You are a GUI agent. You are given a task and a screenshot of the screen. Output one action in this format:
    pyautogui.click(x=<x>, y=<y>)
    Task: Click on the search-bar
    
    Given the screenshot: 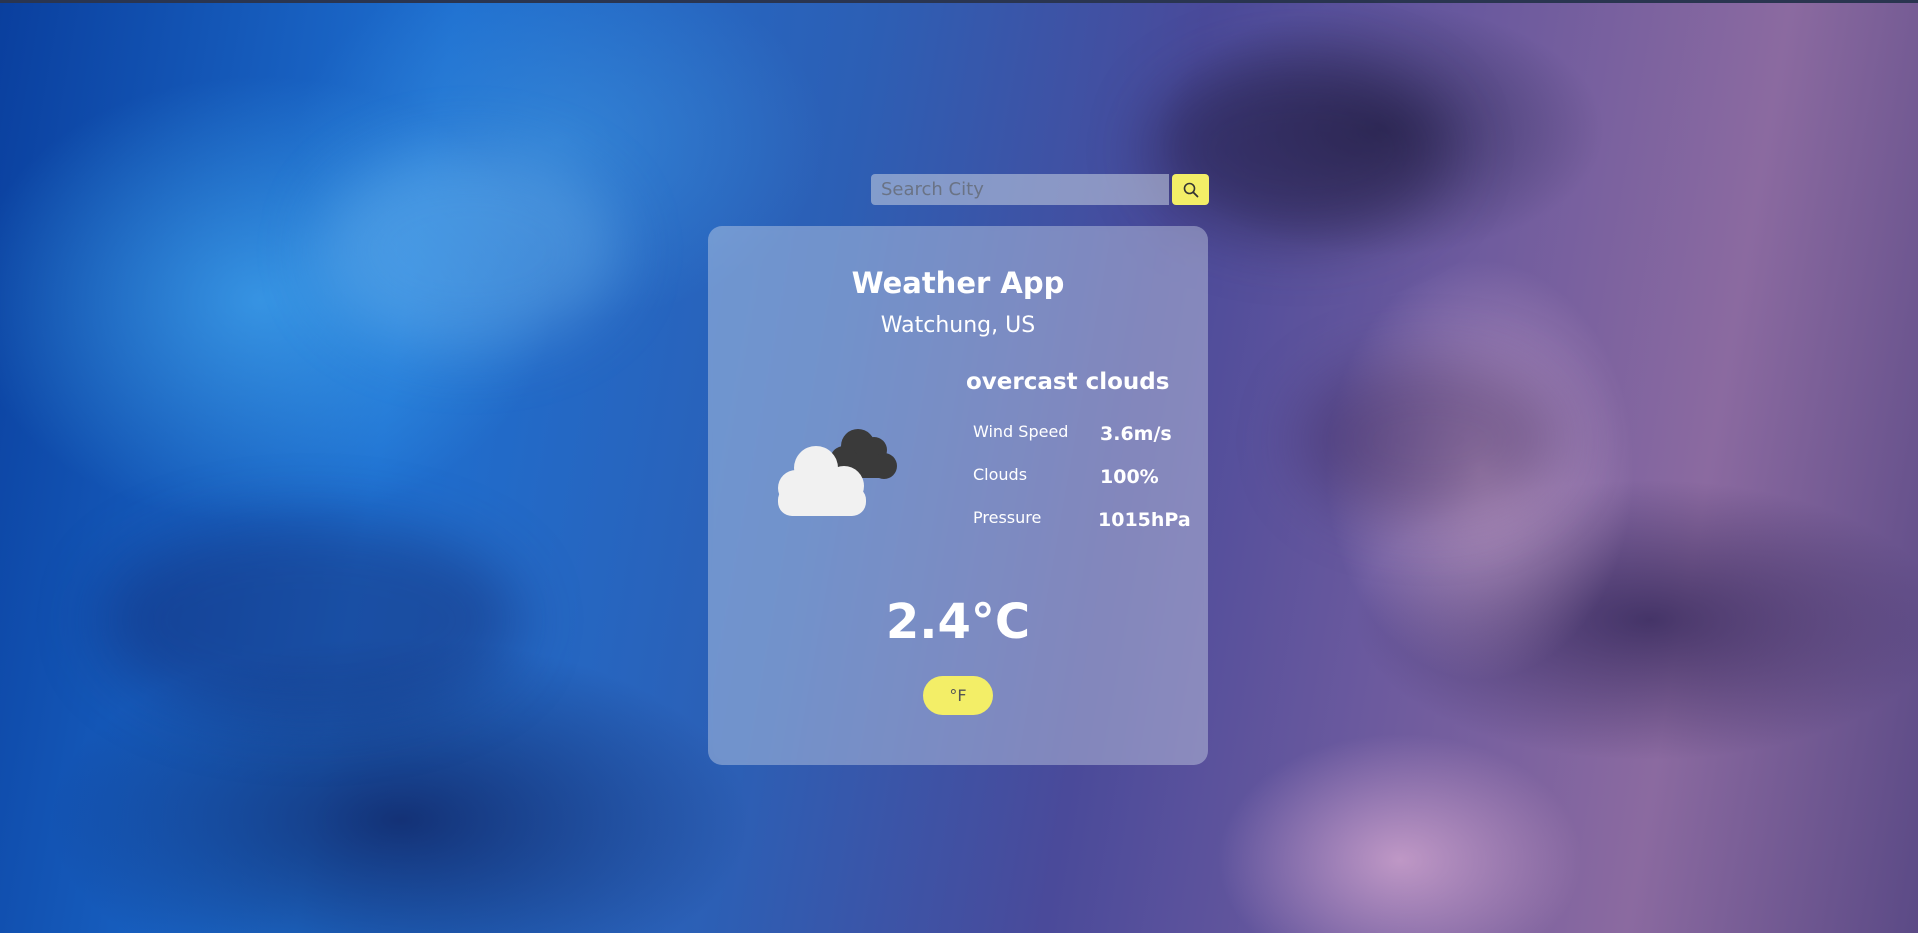 What is the action you would take?
    pyautogui.click(x=1040, y=189)
    